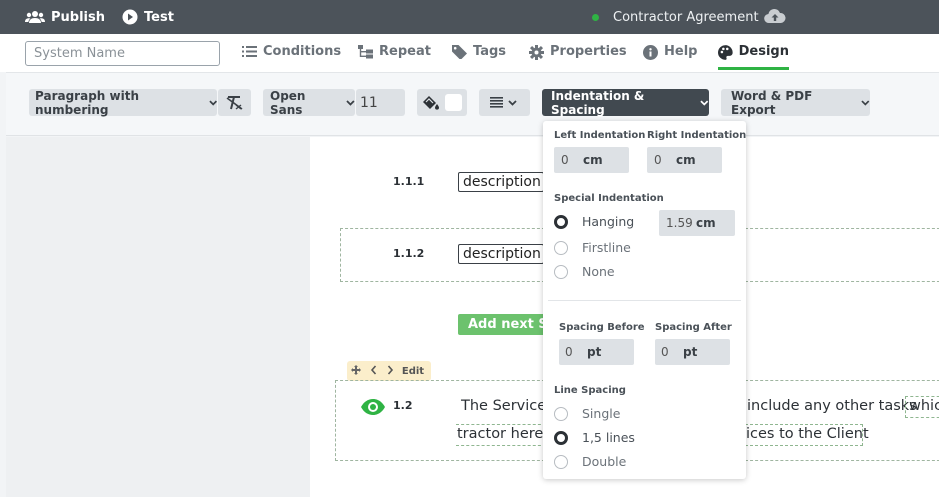  I want to click on right-indentation-label: Right Indentation, so click(697, 135).